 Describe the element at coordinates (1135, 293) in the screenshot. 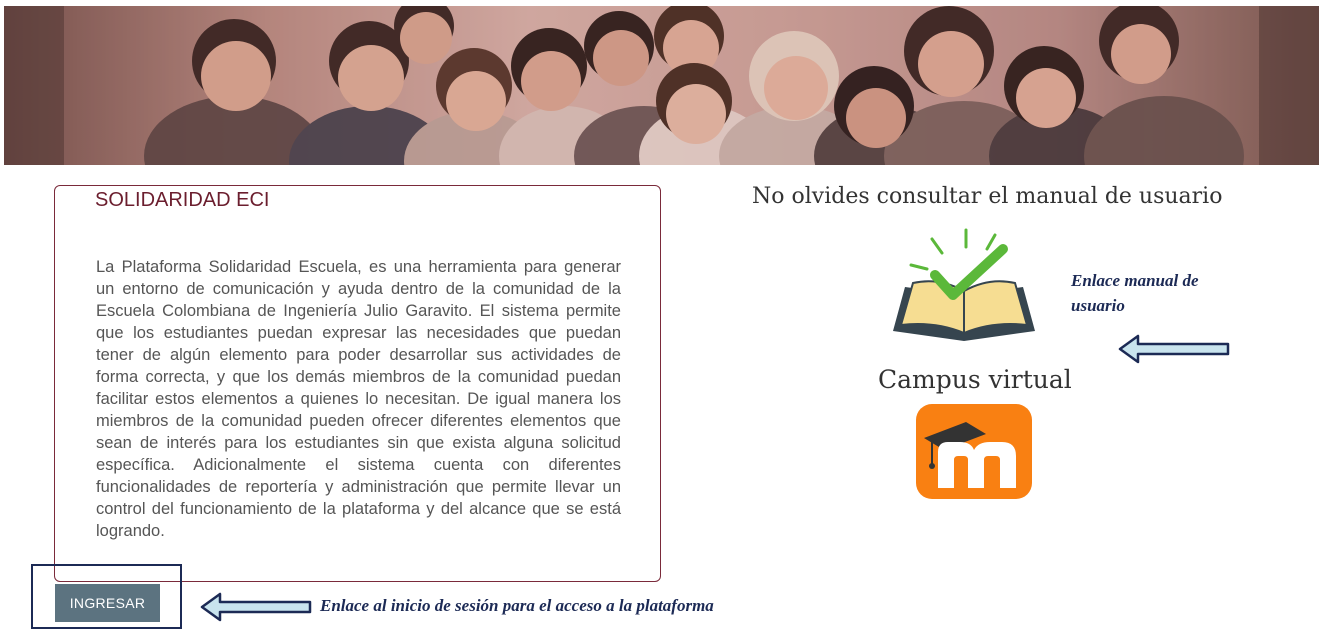

I see `manual-annotation: Enlace manual de usuario` at that location.